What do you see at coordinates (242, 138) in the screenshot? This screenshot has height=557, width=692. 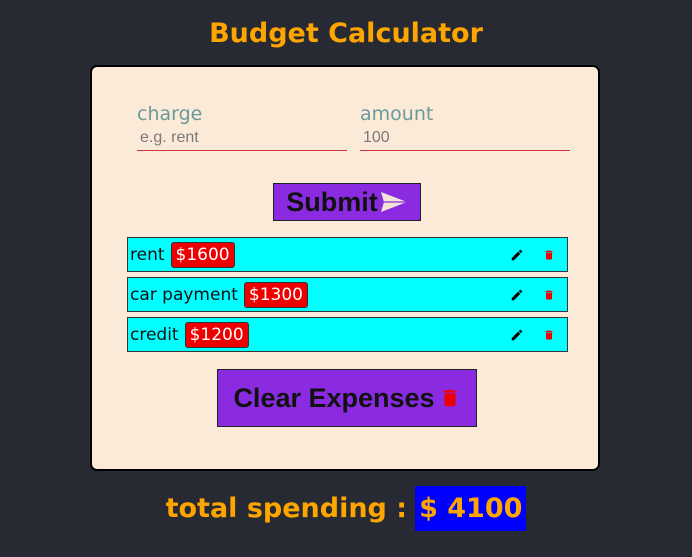 I see `charge-input` at bounding box center [242, 138].